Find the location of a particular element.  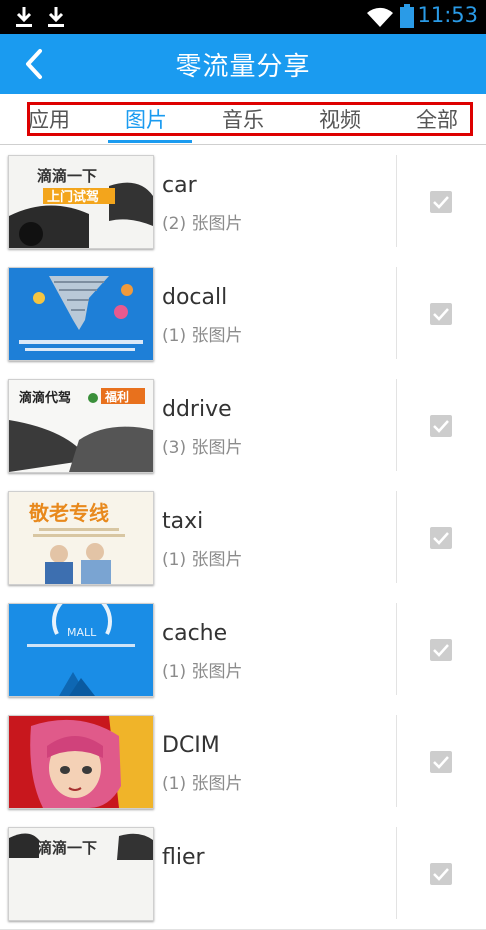

battery-icon is located at coordinates (407, 16).